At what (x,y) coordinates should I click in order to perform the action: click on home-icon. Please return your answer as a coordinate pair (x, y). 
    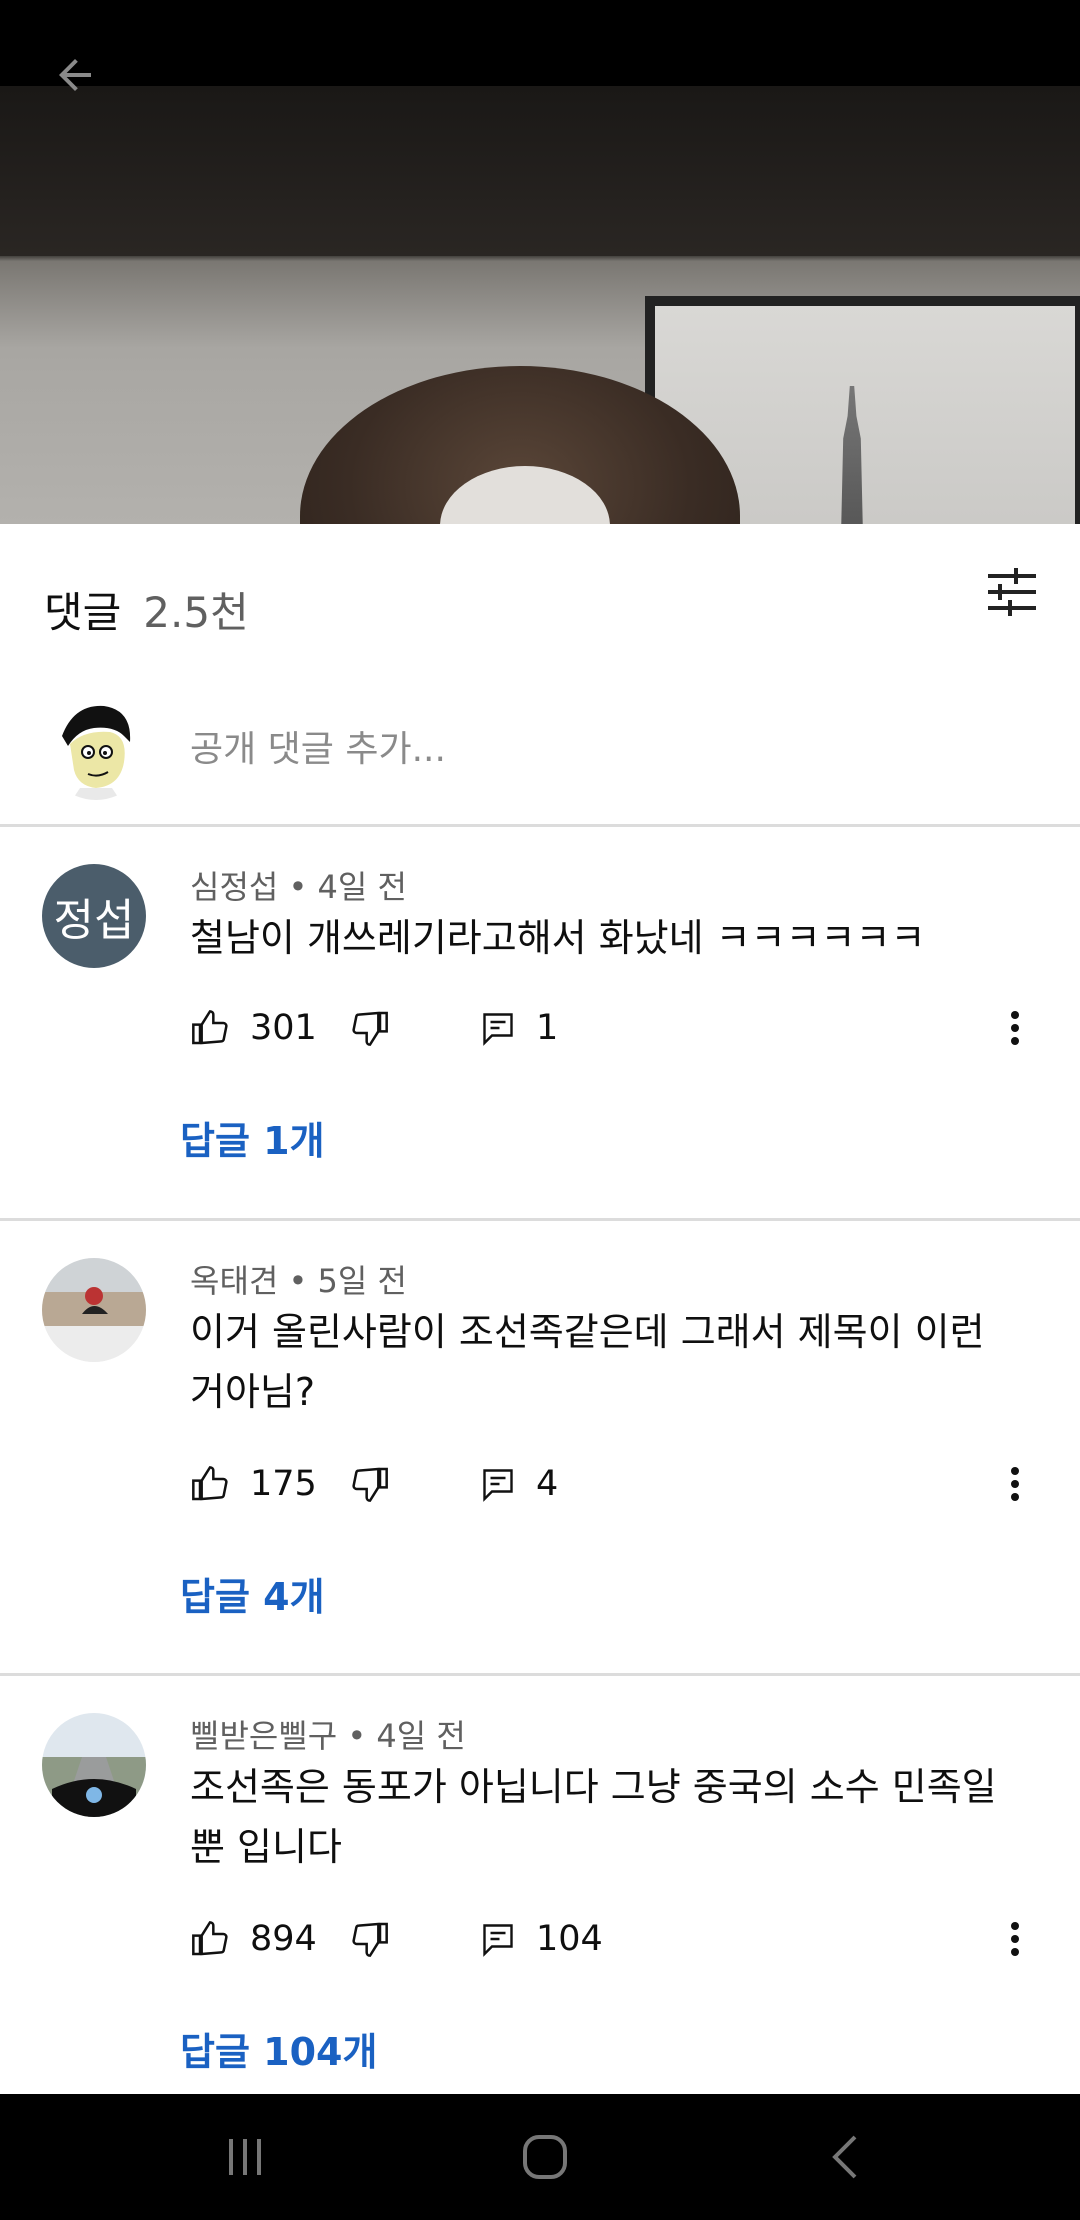
    Looking at the image, I should click on (545, 2157).